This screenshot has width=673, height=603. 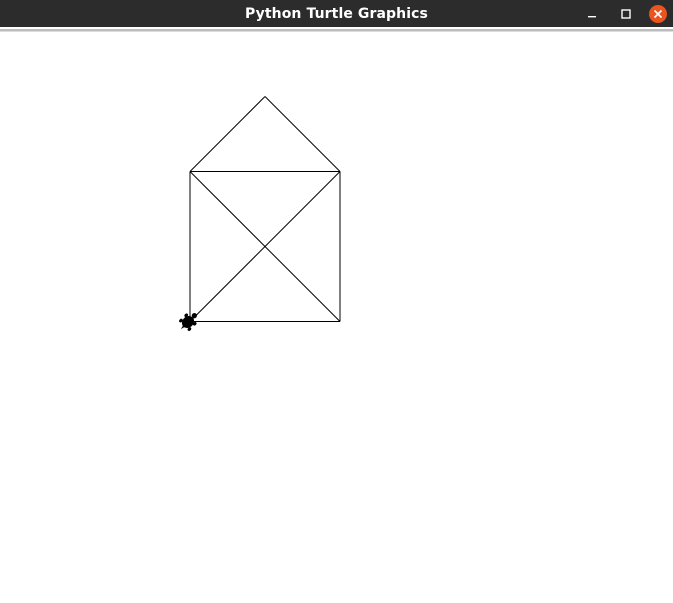 I want to click on drawing-surface, so click(x=260, y=213).